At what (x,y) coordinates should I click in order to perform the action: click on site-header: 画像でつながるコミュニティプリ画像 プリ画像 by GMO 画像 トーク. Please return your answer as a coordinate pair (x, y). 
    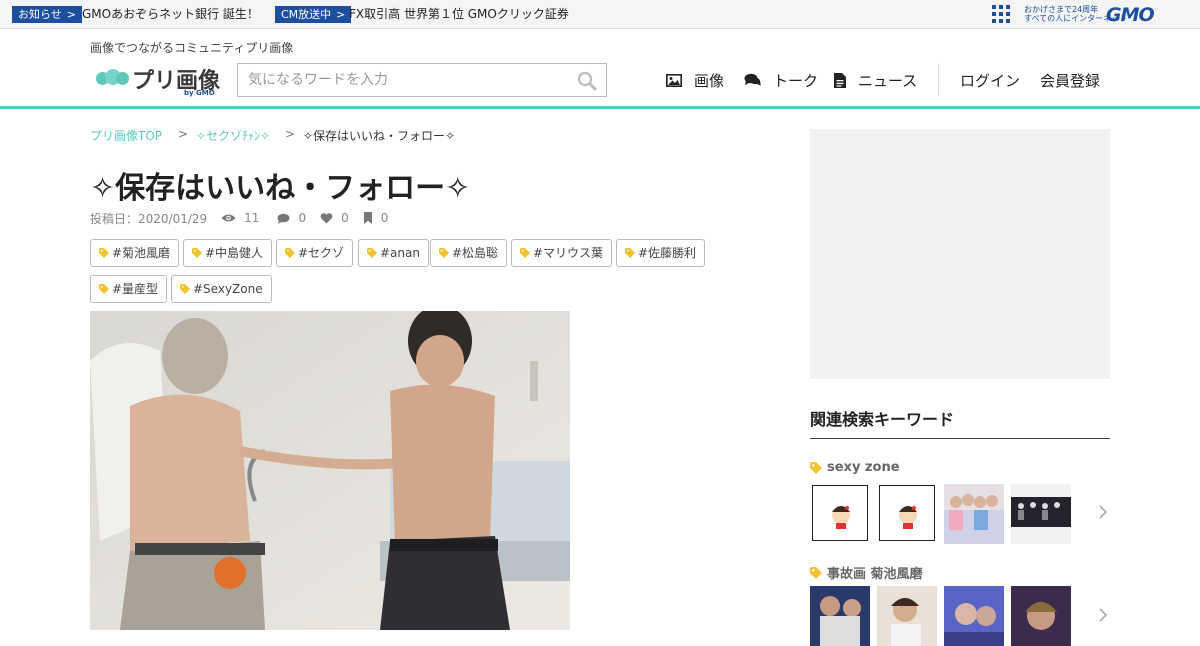
    Looking at the image, I should click on (600, 69).